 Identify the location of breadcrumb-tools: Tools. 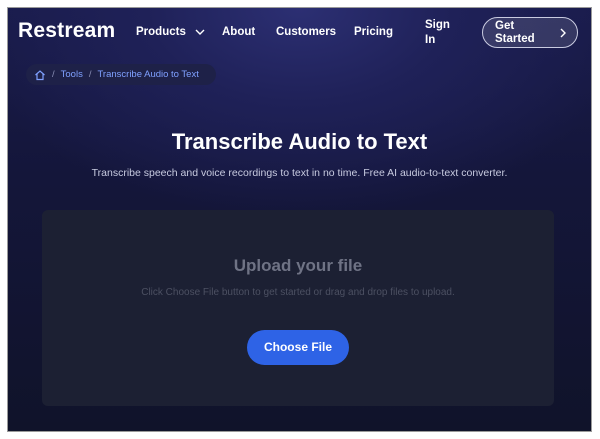
(72, 74).